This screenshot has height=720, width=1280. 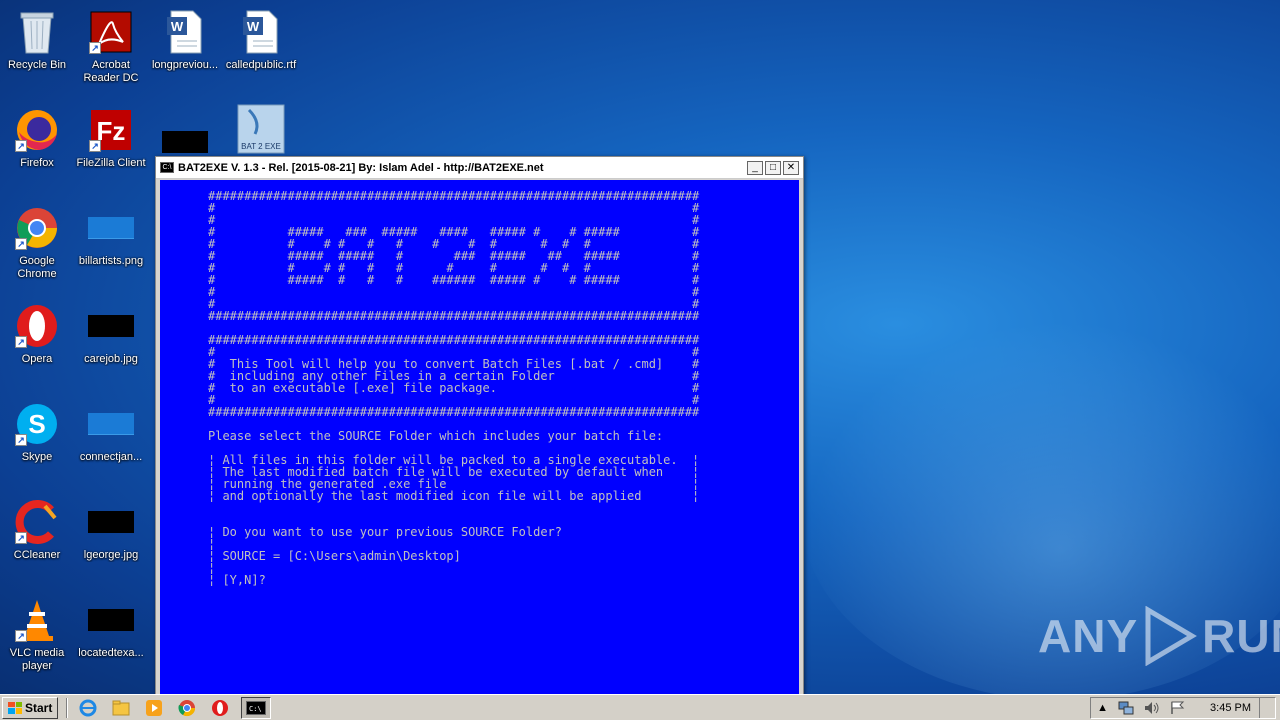 I want to click on ccleaner-icon: ↗, so click(x=37, y=522).